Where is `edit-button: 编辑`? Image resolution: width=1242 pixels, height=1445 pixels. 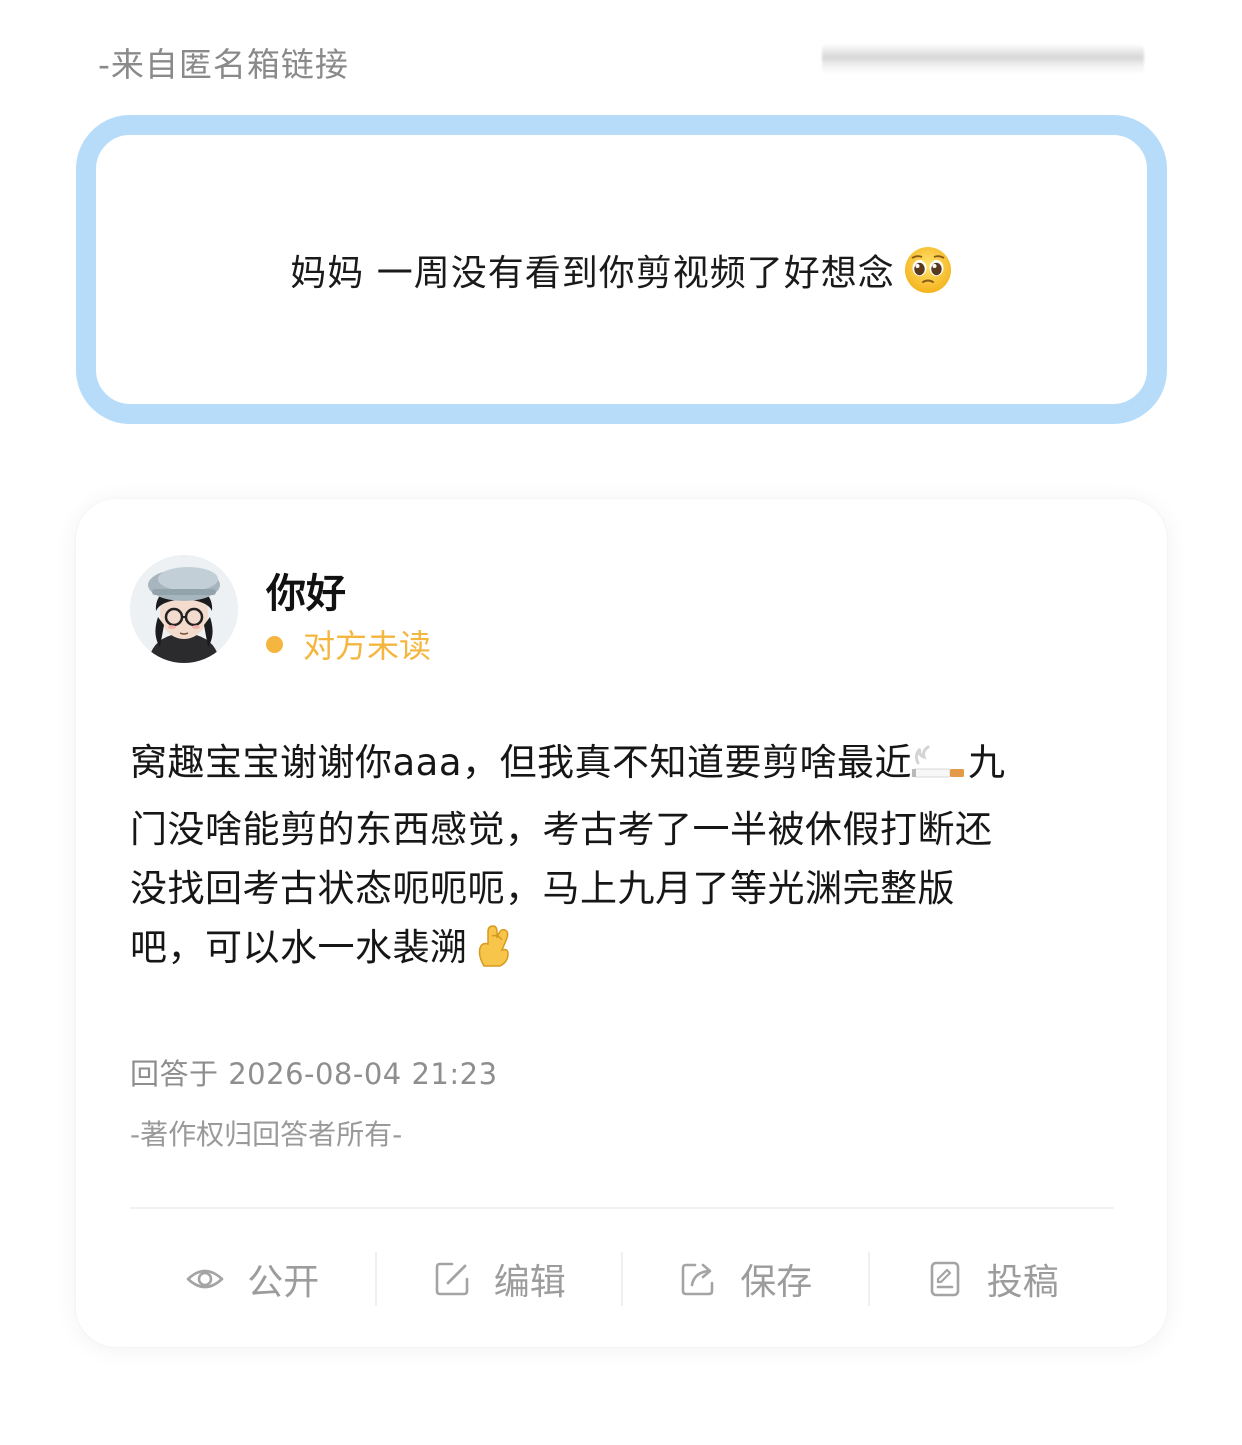 edit-button: 编辑 is located at coordinates (499, 1279).